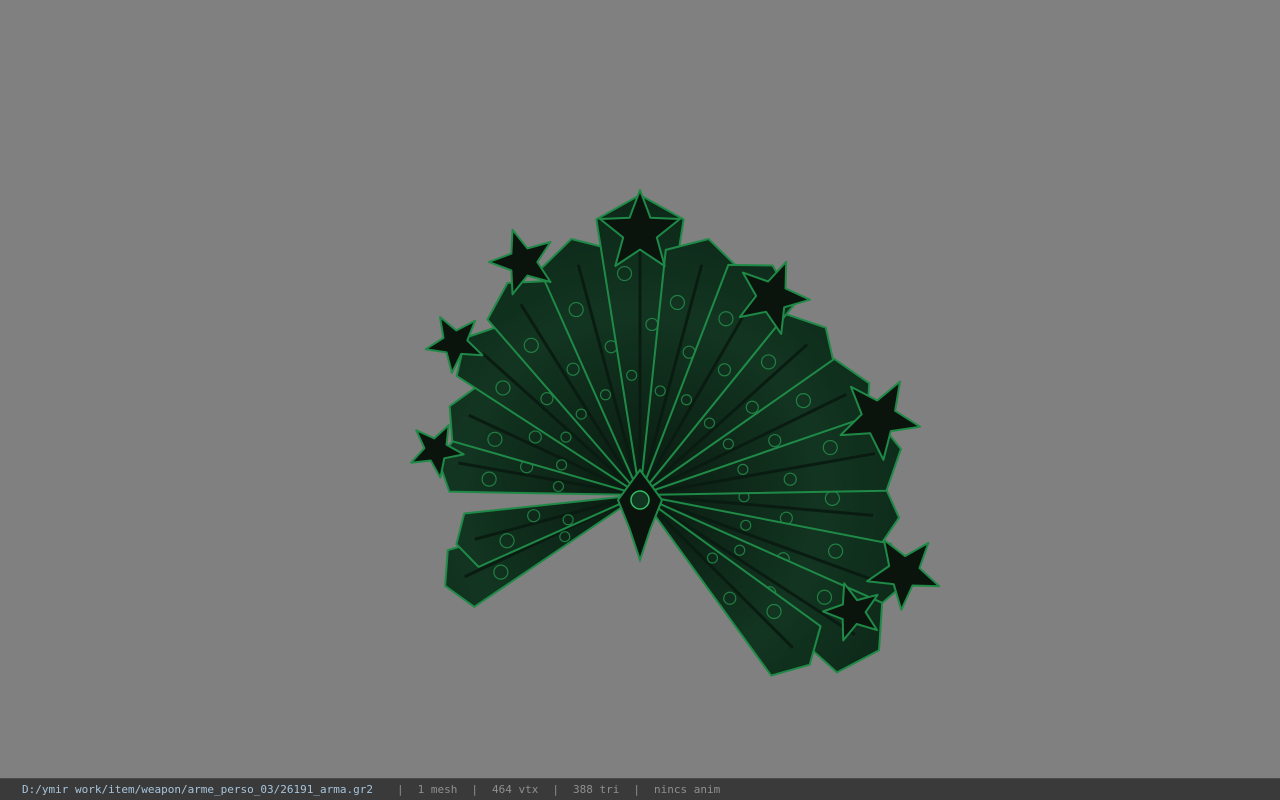  I want to click on mesh-count: 1 mesh, so click(437, 789).